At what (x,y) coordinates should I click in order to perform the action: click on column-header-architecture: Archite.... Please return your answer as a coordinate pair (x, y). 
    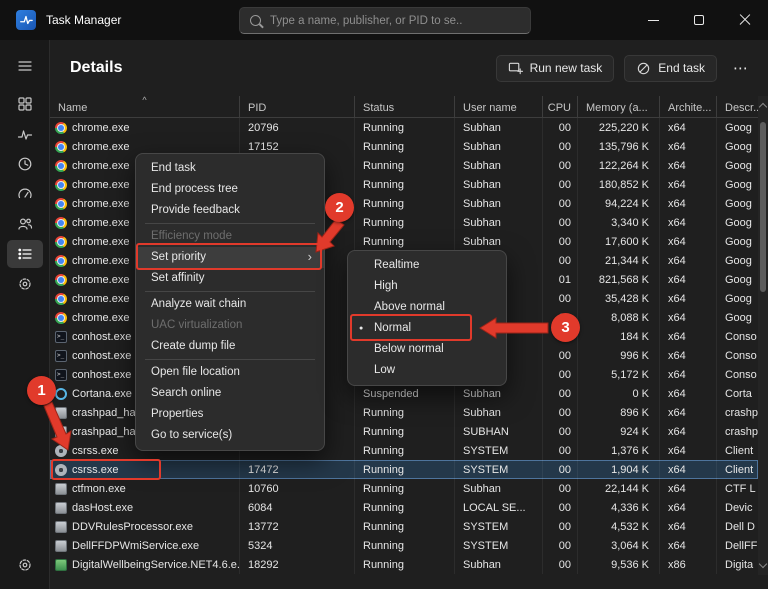
    Looking at the image, I should click on (688, 106).